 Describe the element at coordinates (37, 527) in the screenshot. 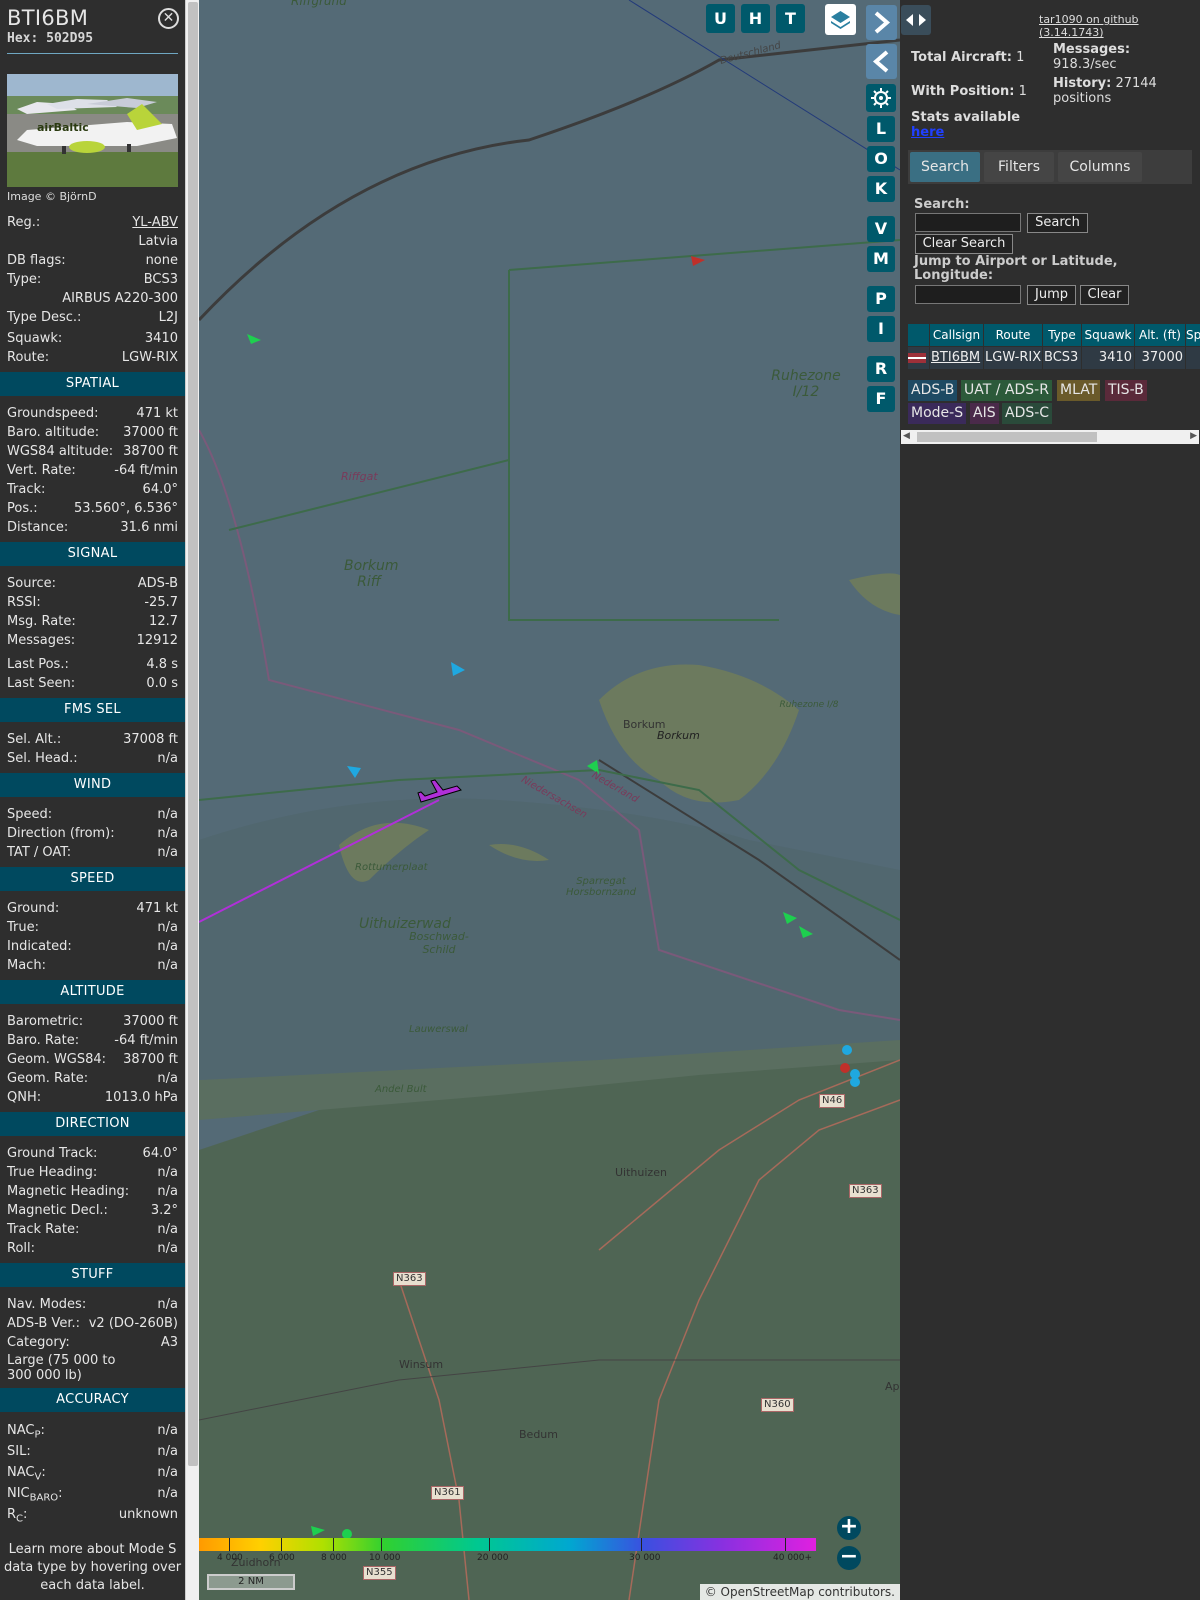

I see `detail-label: Distance:` at that location.